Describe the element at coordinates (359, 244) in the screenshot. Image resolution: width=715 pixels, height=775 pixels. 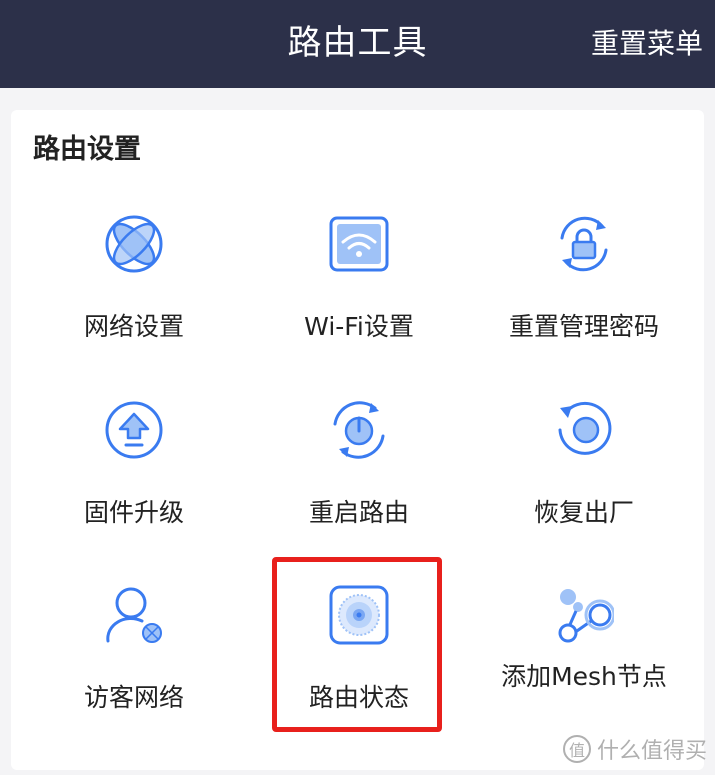
I see `wifi-icon` at that location.